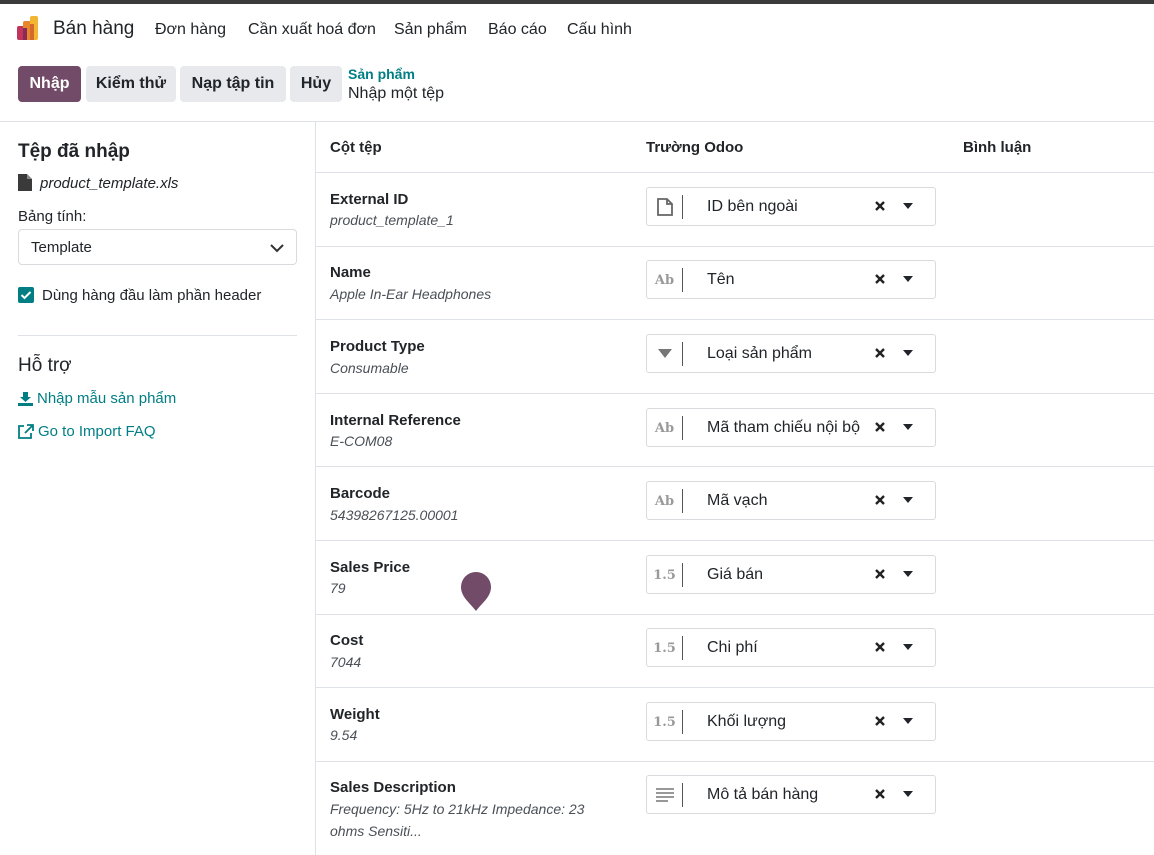  Describe the element at coordinates (759, 353) in the screenshot. I see `field-label: Loại sản phẩm` at that location.